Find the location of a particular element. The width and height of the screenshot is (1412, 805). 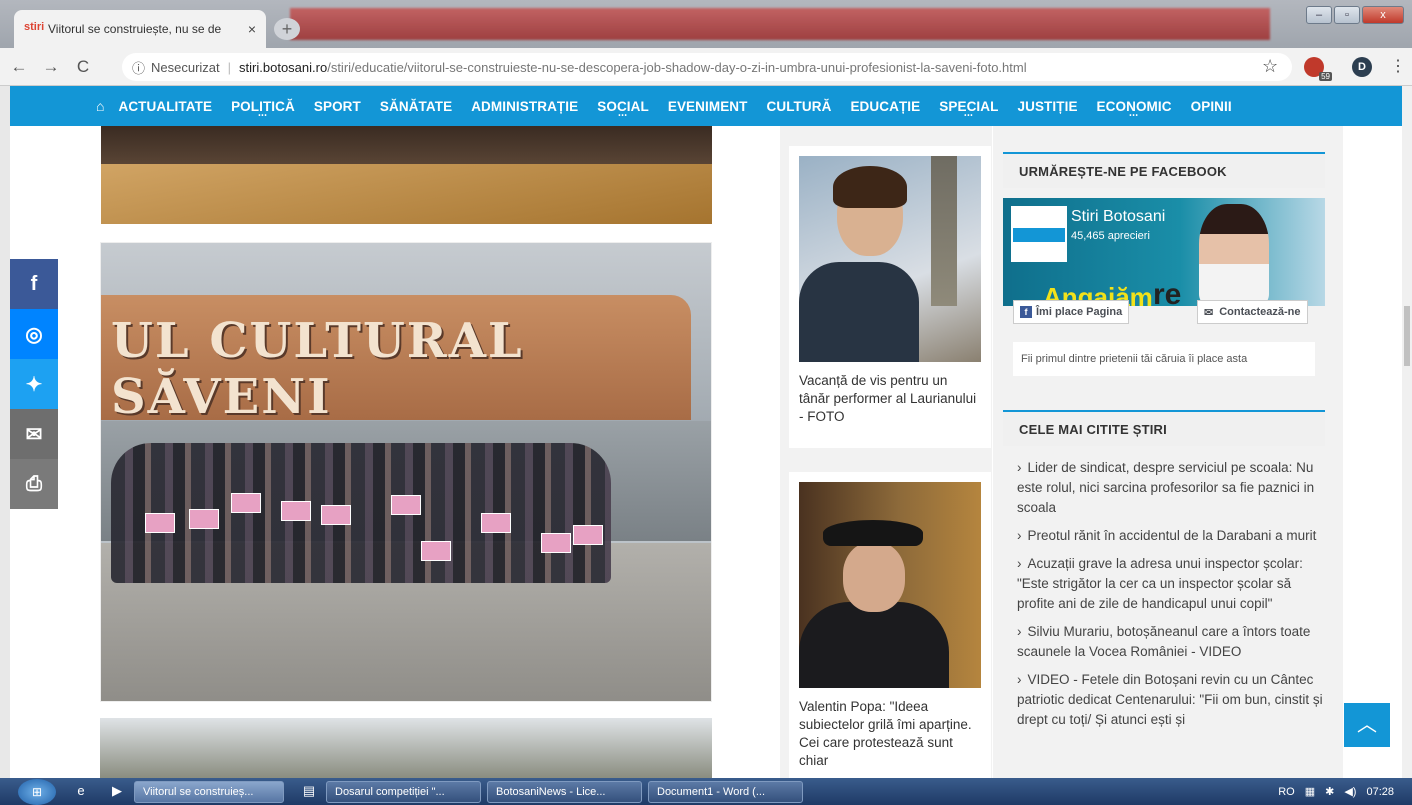

facebook-page-name: Stiri Botosani is located at coordinates (1118, 217).